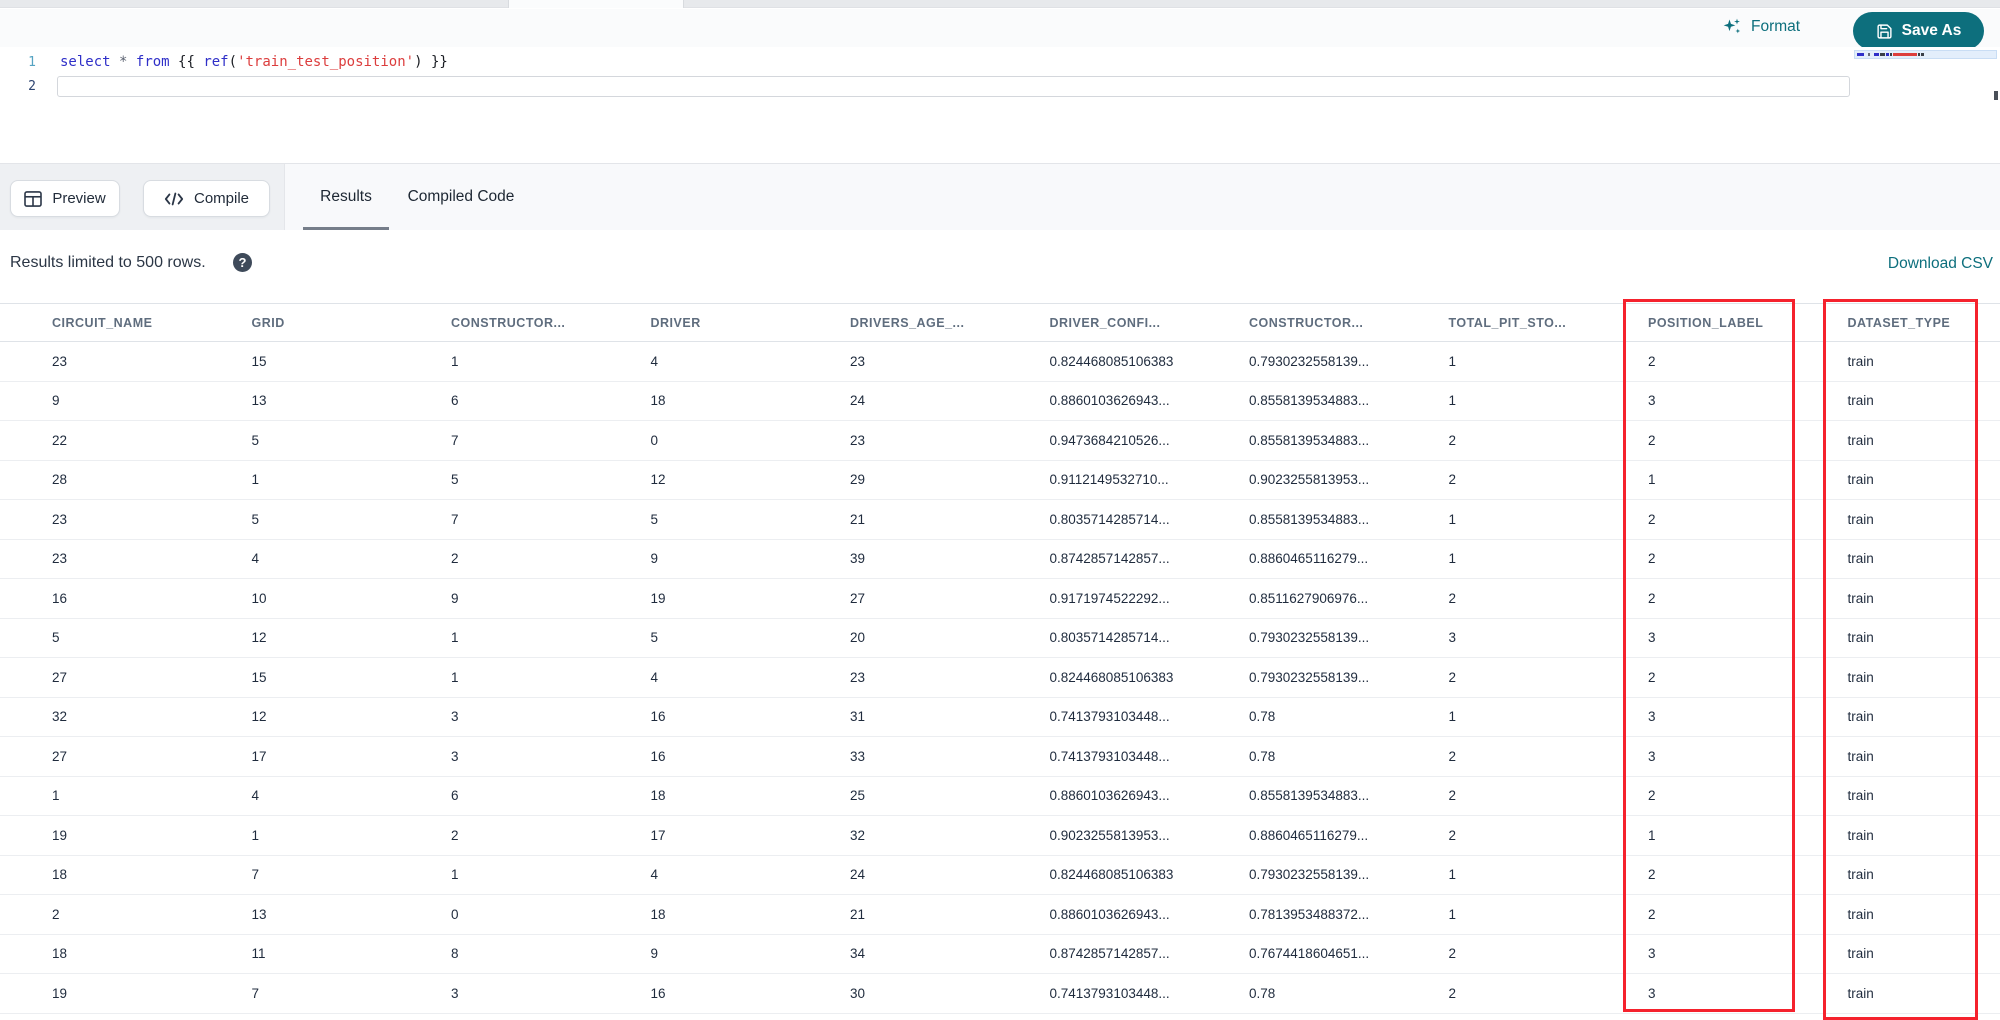 Image resolution: width=2000 pixels, height=1020 pixels. I want to click on code-token-function: ref, so click(216, 62).